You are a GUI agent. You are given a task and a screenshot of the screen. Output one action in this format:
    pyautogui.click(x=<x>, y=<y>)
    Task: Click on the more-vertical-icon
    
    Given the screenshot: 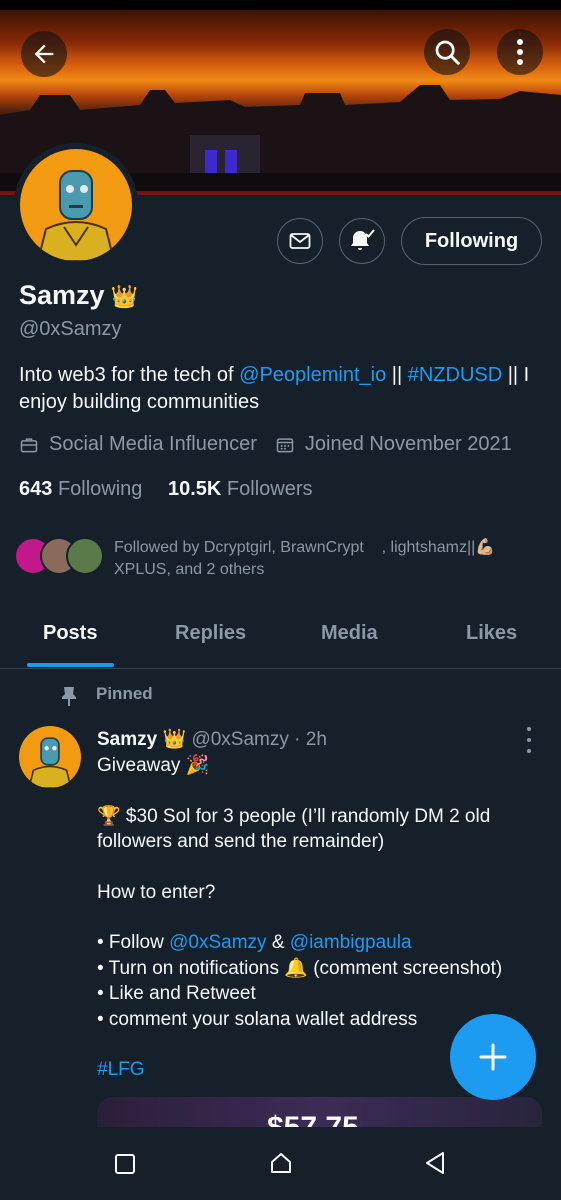 What is the action you would take?
    pyautogui.click(x=520, y=52)
    